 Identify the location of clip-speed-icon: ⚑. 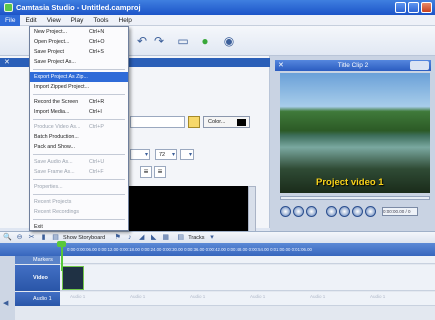
(117, 237).